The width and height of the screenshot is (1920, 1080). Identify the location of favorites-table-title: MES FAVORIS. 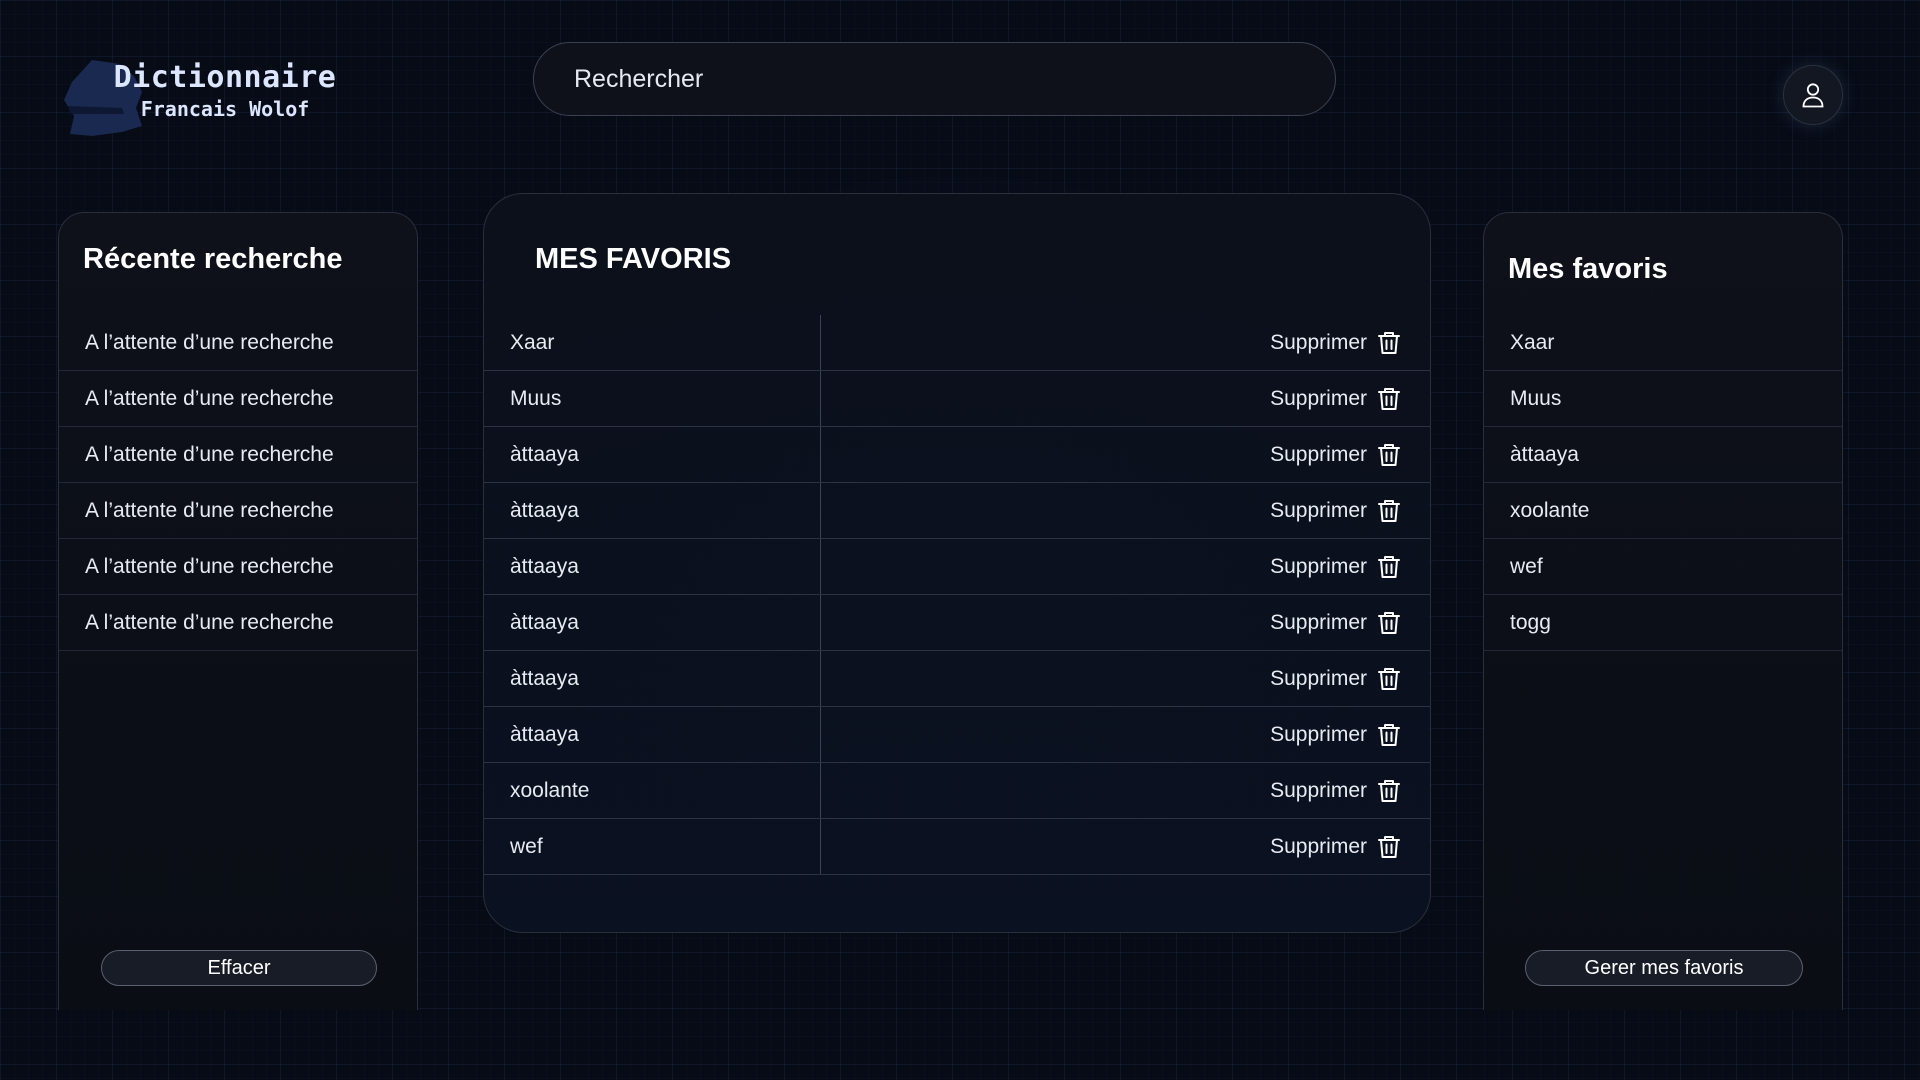
(633, 259).